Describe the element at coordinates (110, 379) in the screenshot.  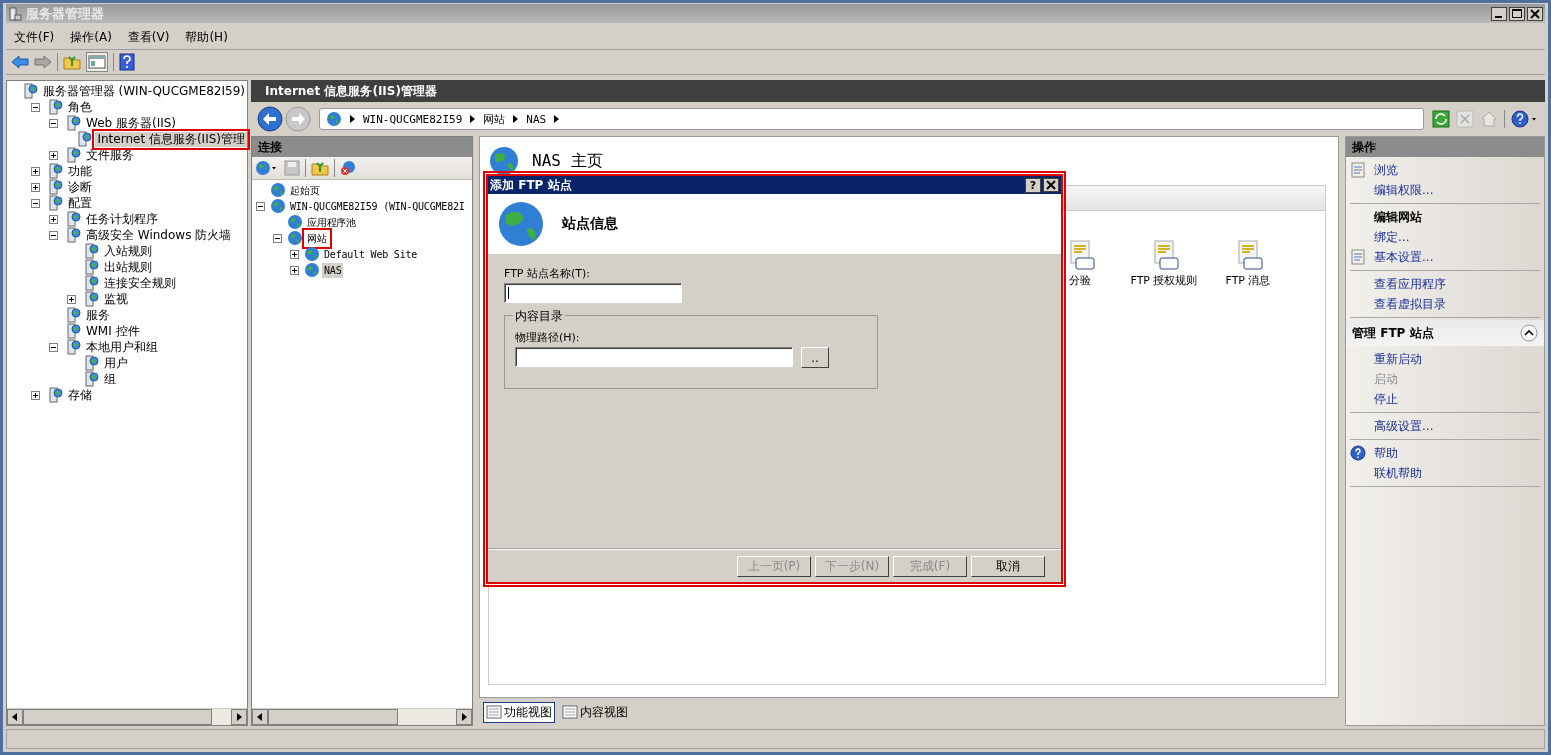
I see `tree-item: 组` at that location.